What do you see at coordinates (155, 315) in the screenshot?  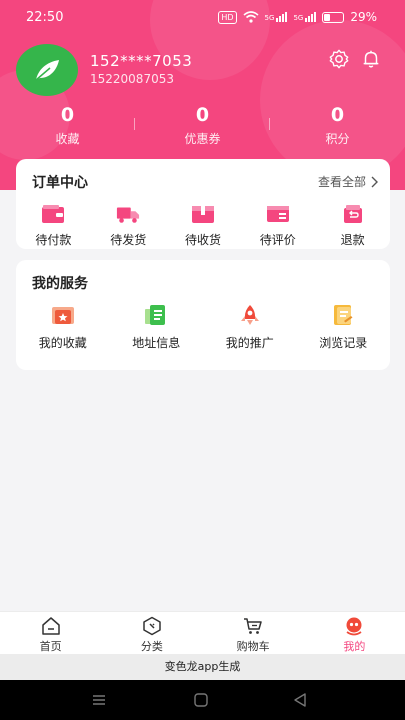 I see `address-doc-icon` at bounding box center [155, 315].